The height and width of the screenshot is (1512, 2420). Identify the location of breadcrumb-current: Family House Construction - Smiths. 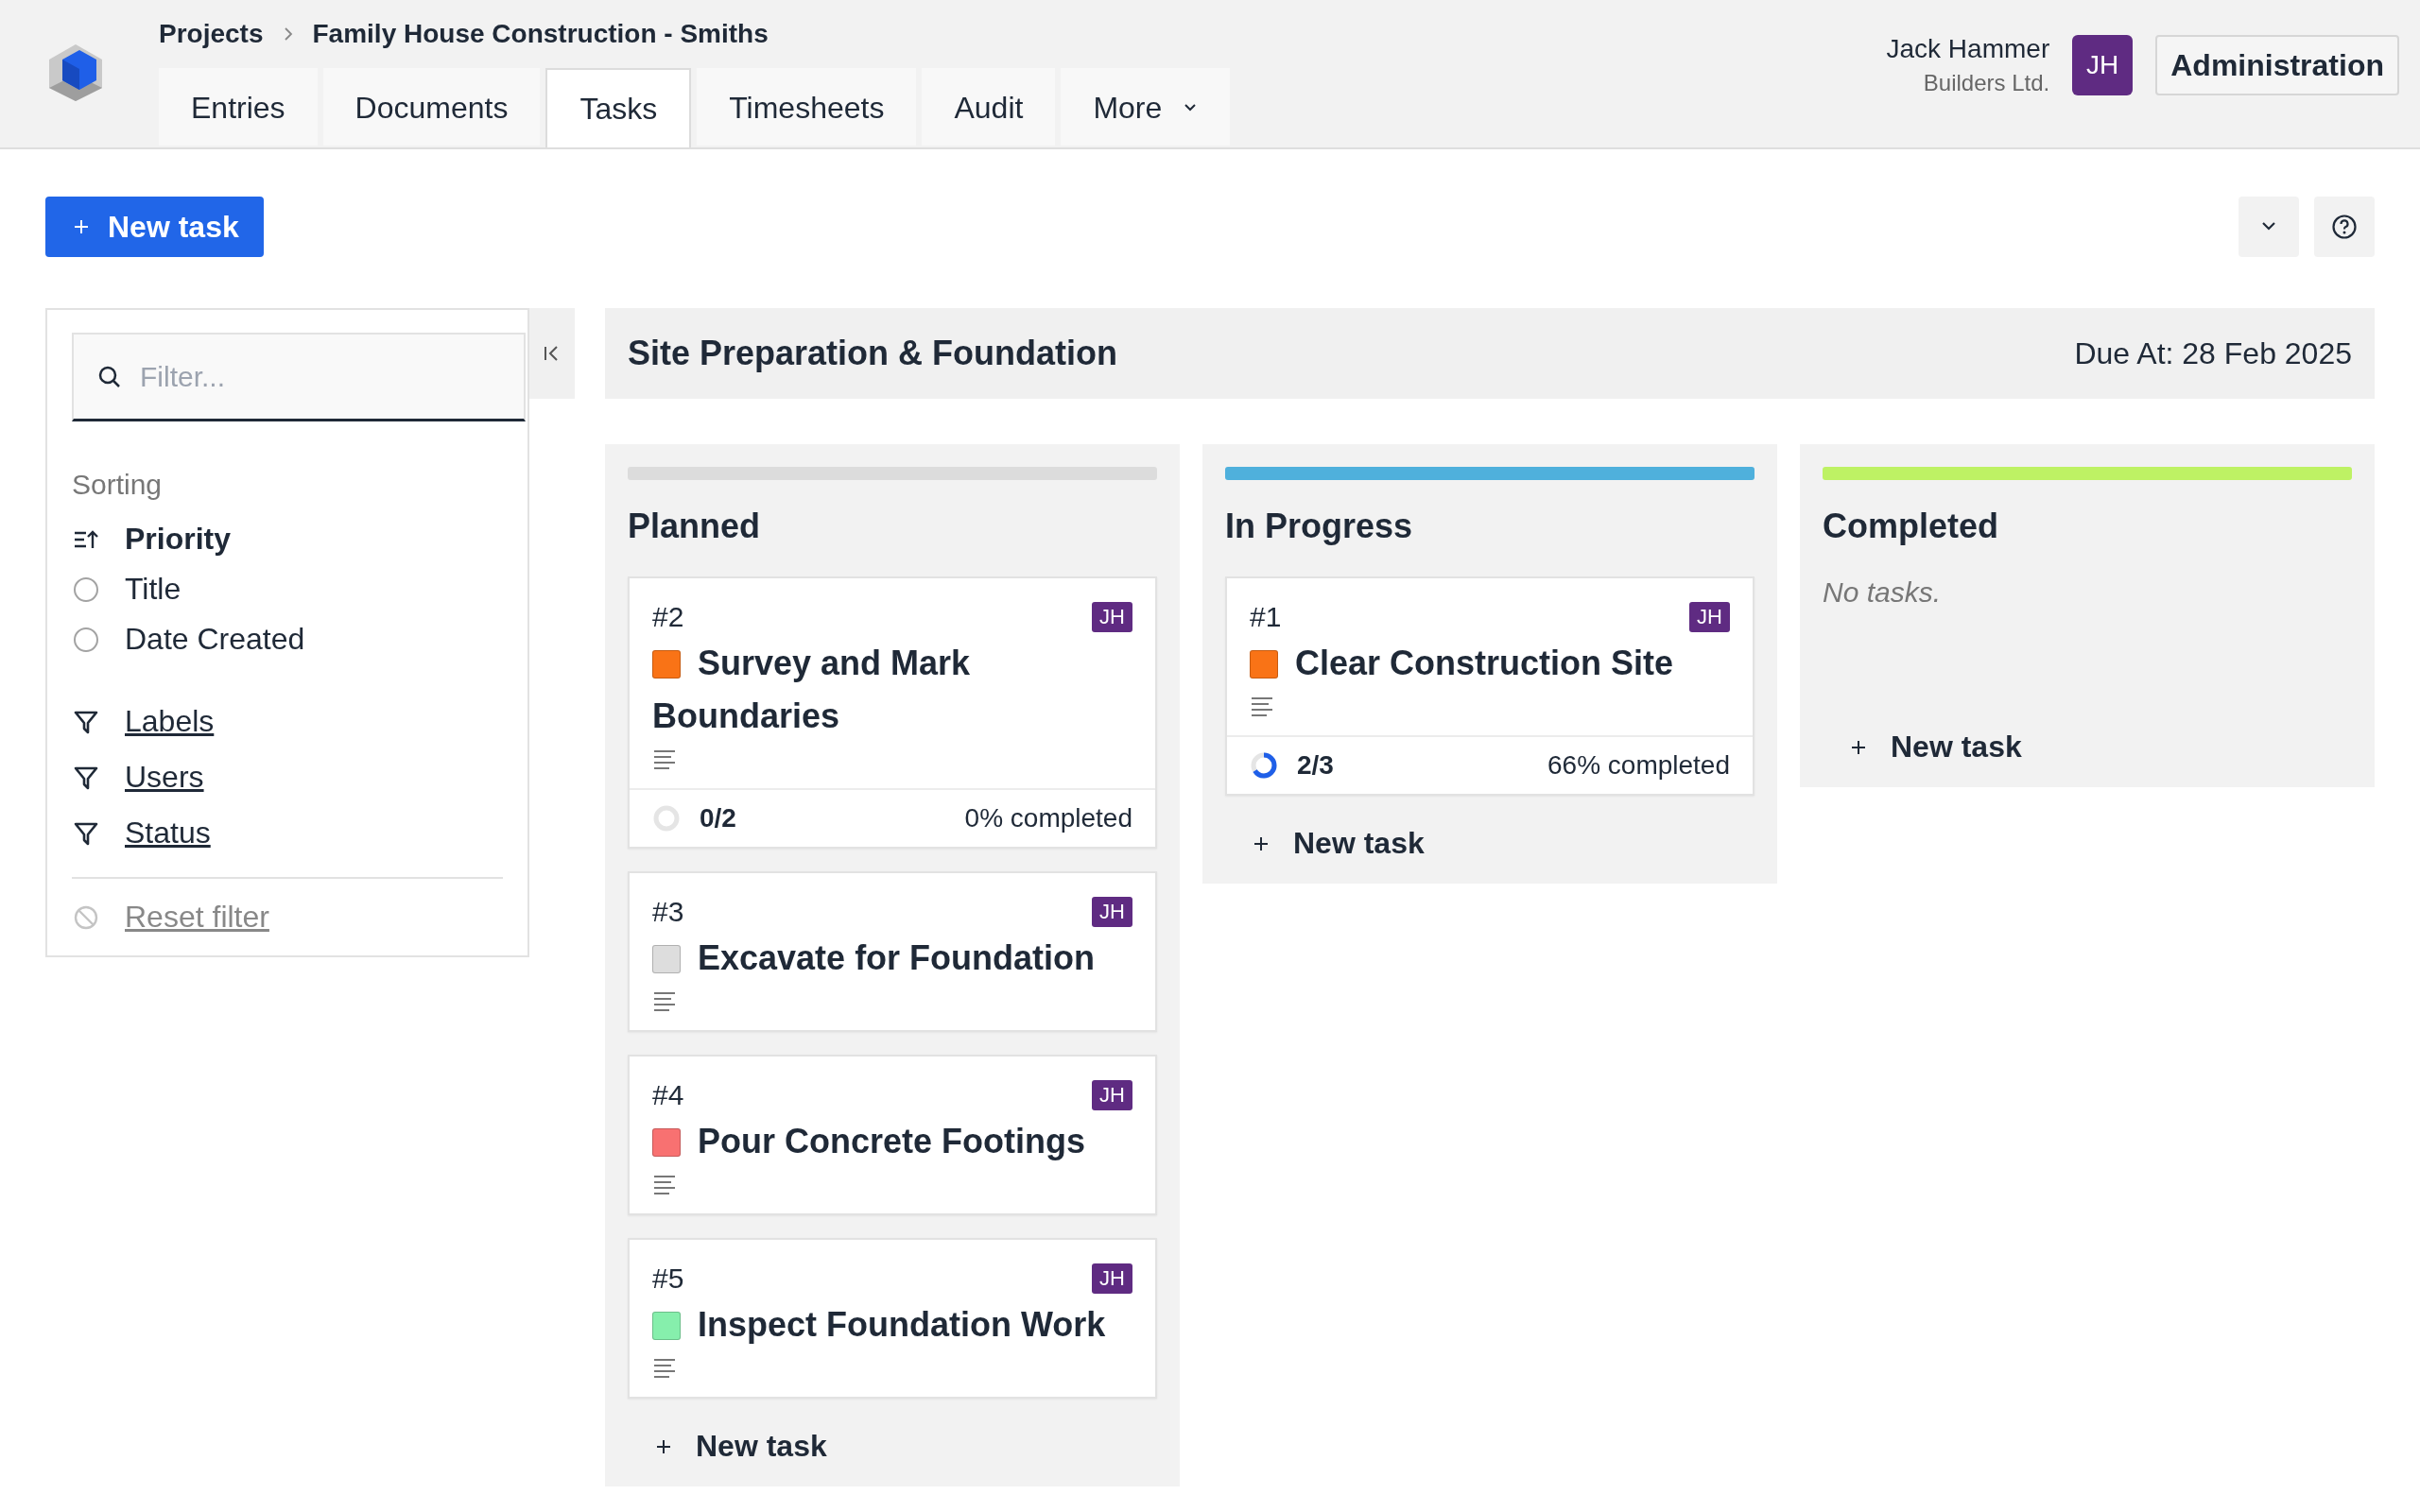
(540, 34).